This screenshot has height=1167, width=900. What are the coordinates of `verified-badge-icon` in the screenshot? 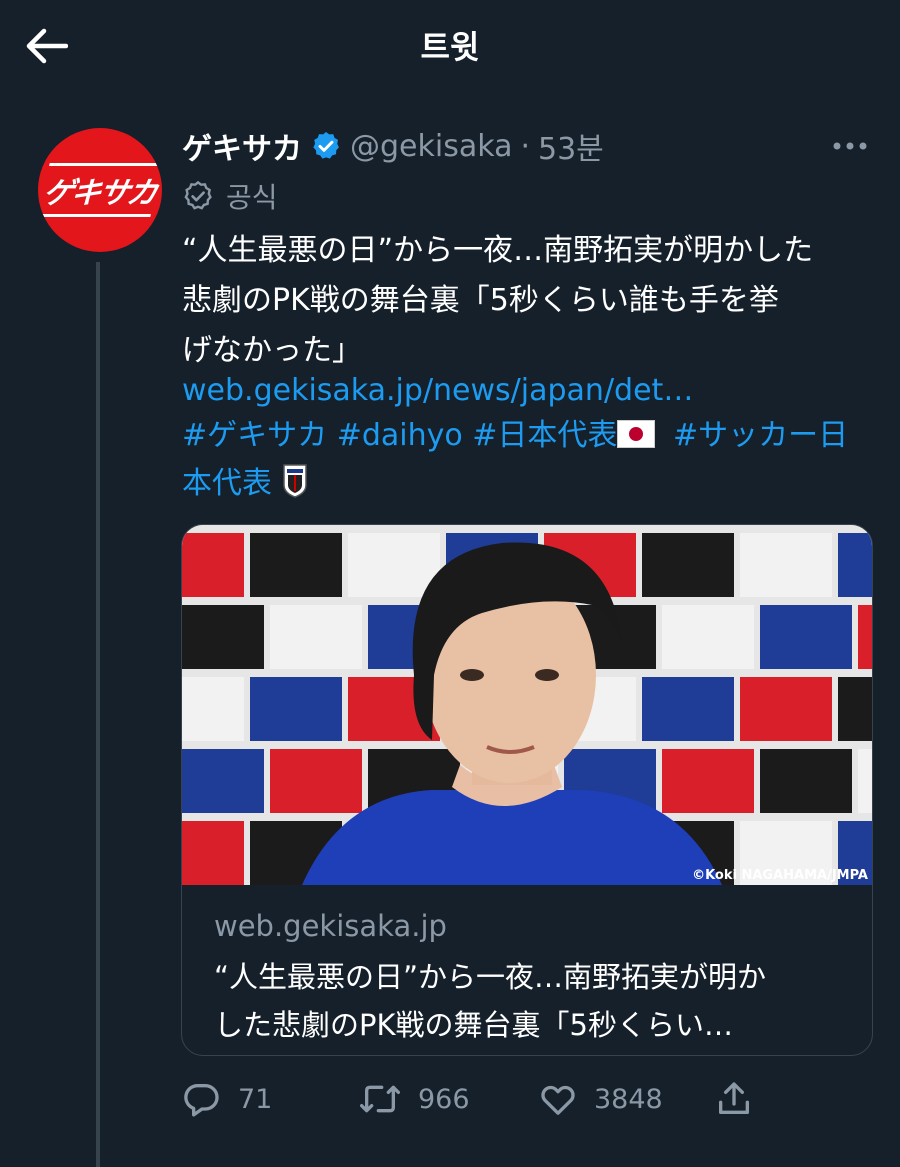 It's located at (326, 146).